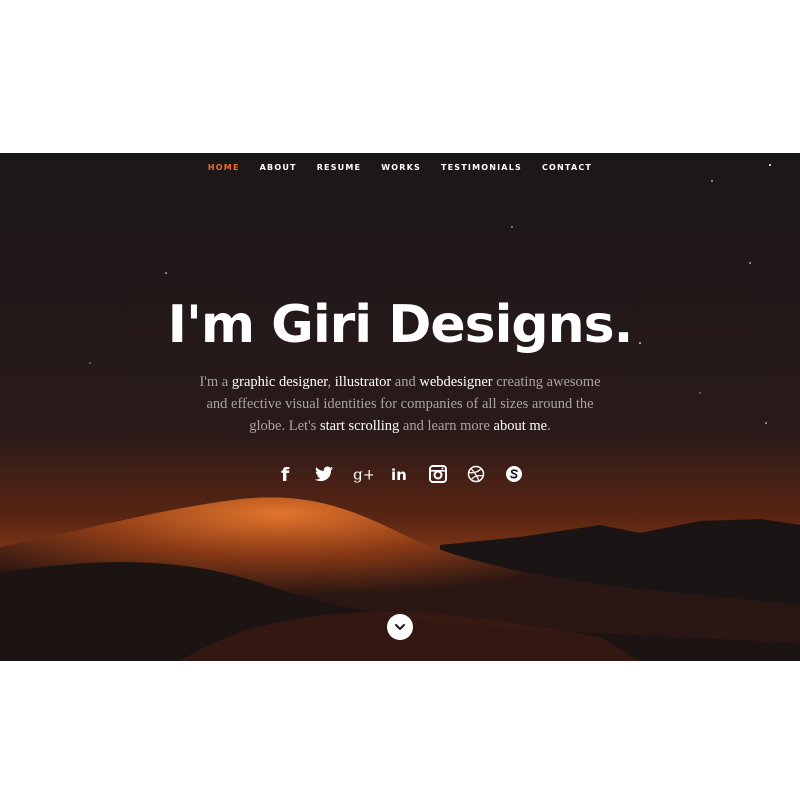 The width and height of the screenshot is (800, 800). What do you see at coordinates (405, 382) in the screenshot?
I see `intro-text-part: and` at bounding box center [405, 382].